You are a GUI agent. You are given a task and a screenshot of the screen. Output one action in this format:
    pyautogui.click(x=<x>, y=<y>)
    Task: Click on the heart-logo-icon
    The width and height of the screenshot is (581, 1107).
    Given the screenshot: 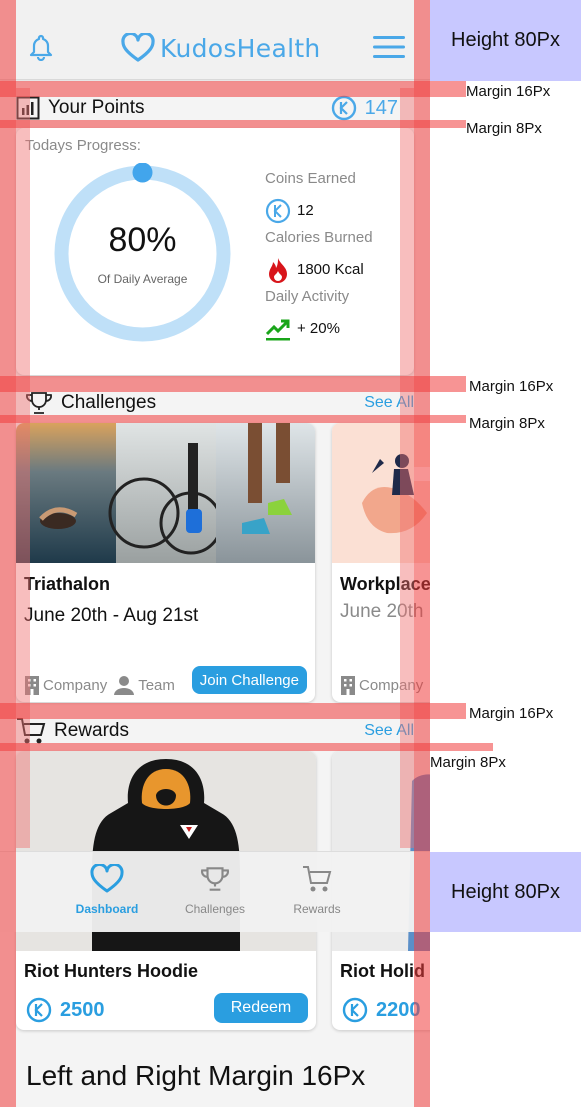 What is the action you would take?
    pyautogui.click(x=138, y=47)
    